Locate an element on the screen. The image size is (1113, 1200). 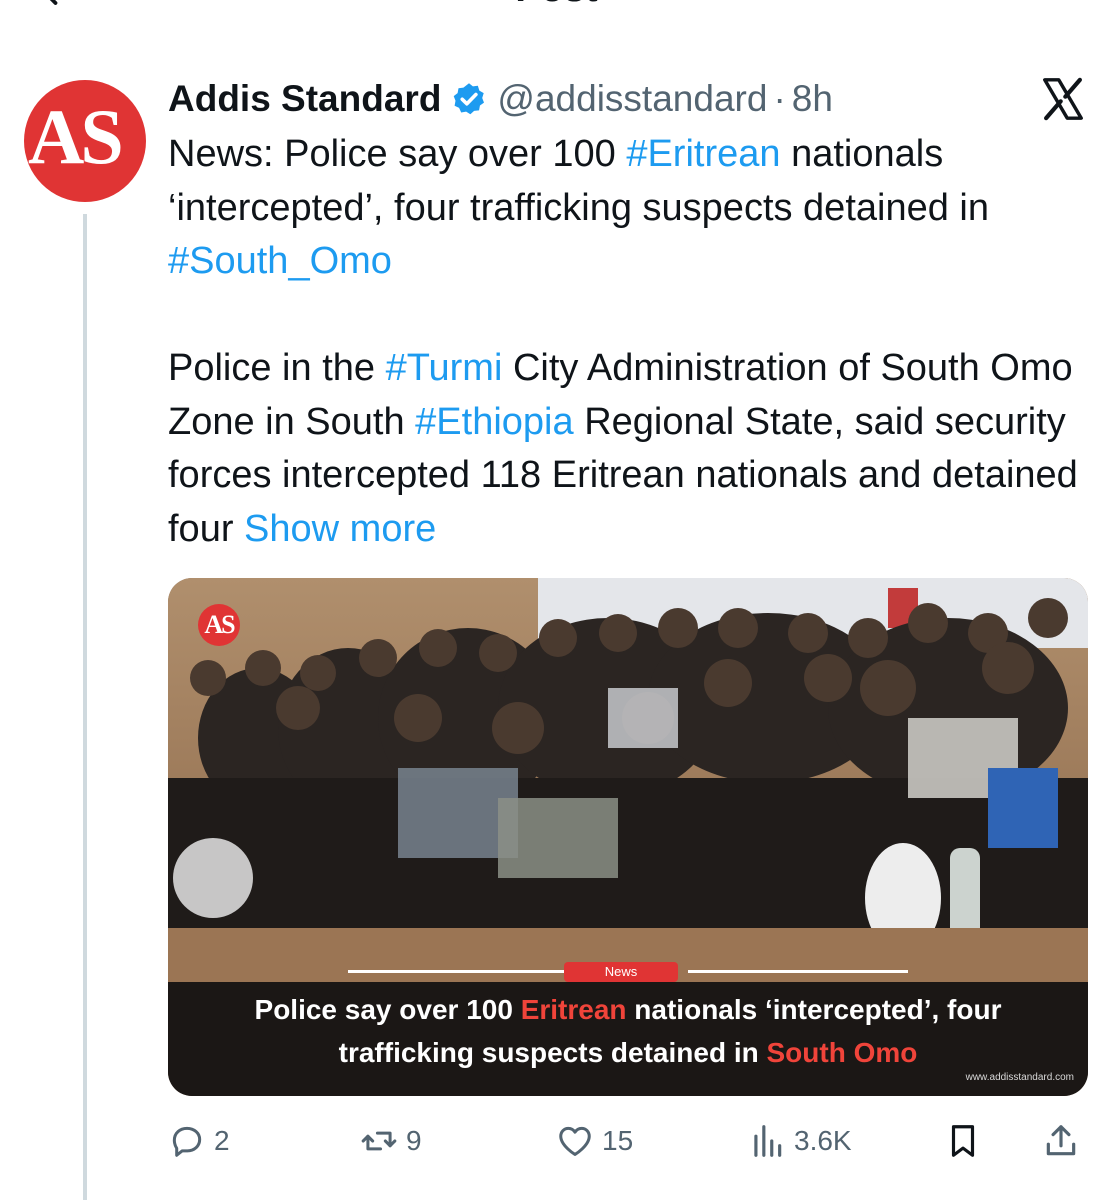
reply-button: 2 is located at coordinates (199, 1141).